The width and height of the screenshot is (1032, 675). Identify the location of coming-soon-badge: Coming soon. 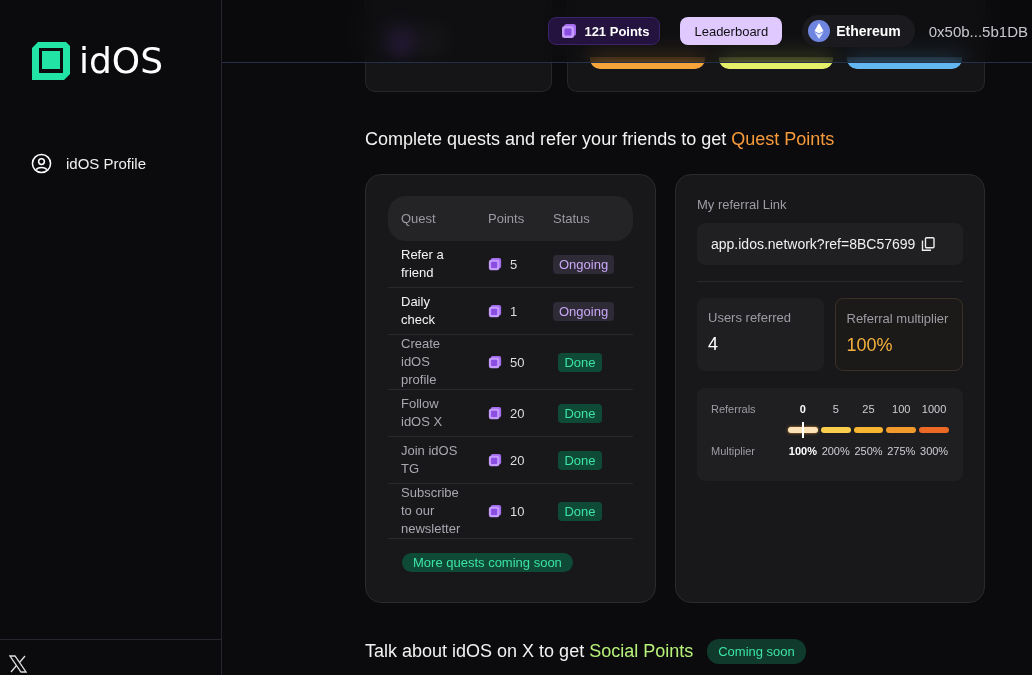
(756, 651).